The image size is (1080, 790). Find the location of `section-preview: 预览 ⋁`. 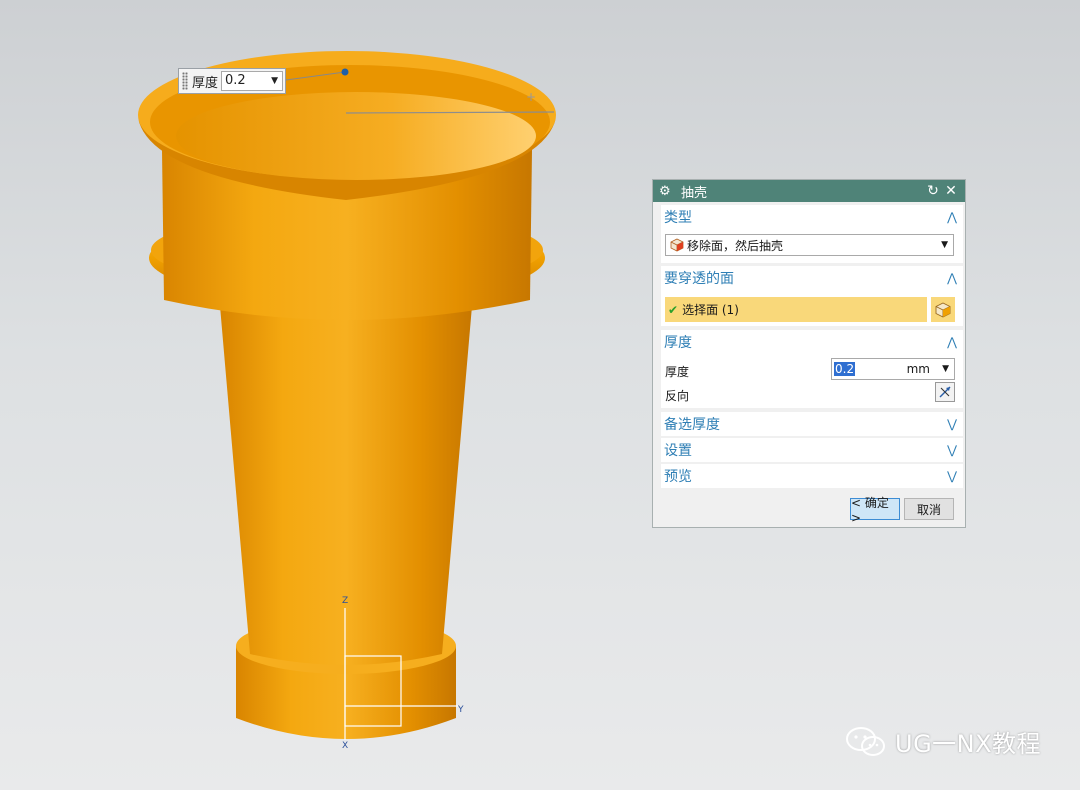

section-preview: 预览 ⋁ is located at coordinates (812, 476).